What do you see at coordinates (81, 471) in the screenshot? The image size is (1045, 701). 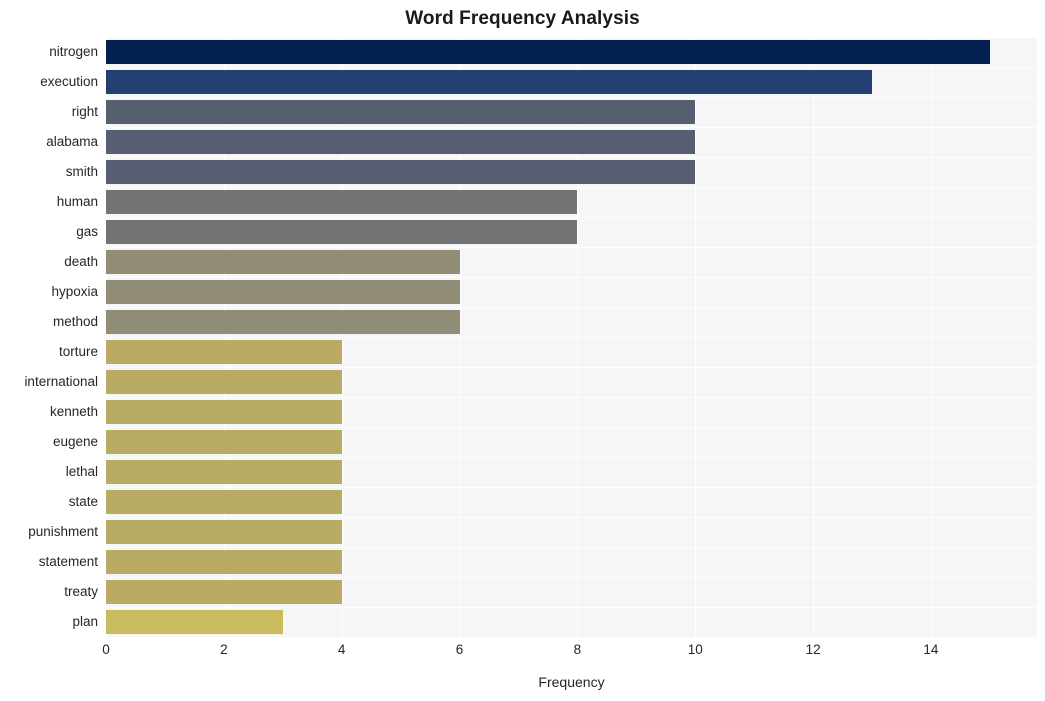 I see `y-tick-label: lethal` at bounding box center [81, 471].